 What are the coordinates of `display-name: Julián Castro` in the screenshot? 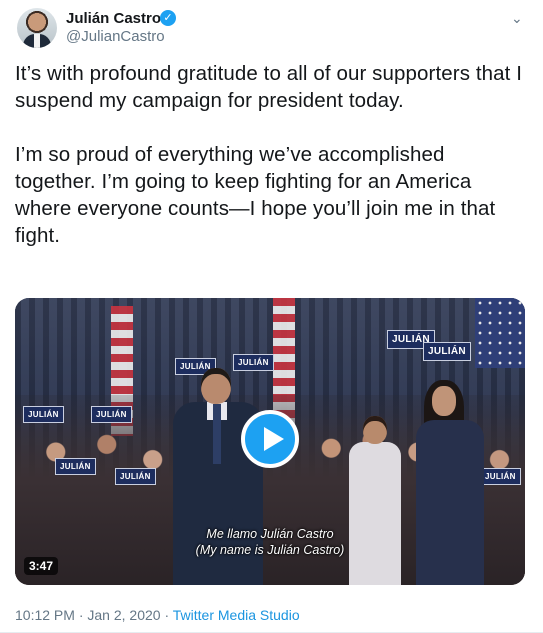 It's located at (113, 18).